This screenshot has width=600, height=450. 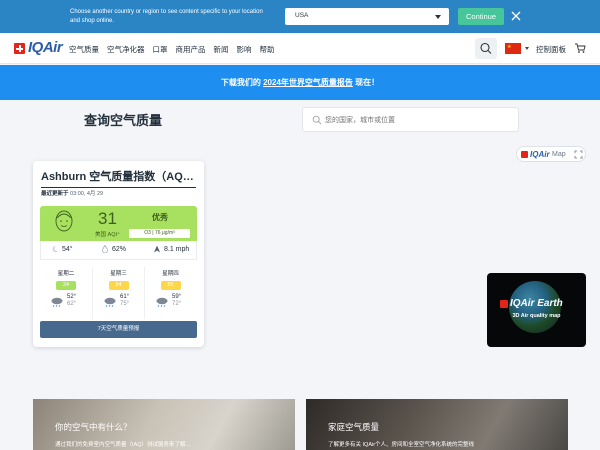 I want to click on last-updated: 最近更新于 03:00, 4月 29, so click(x=72, y=193).